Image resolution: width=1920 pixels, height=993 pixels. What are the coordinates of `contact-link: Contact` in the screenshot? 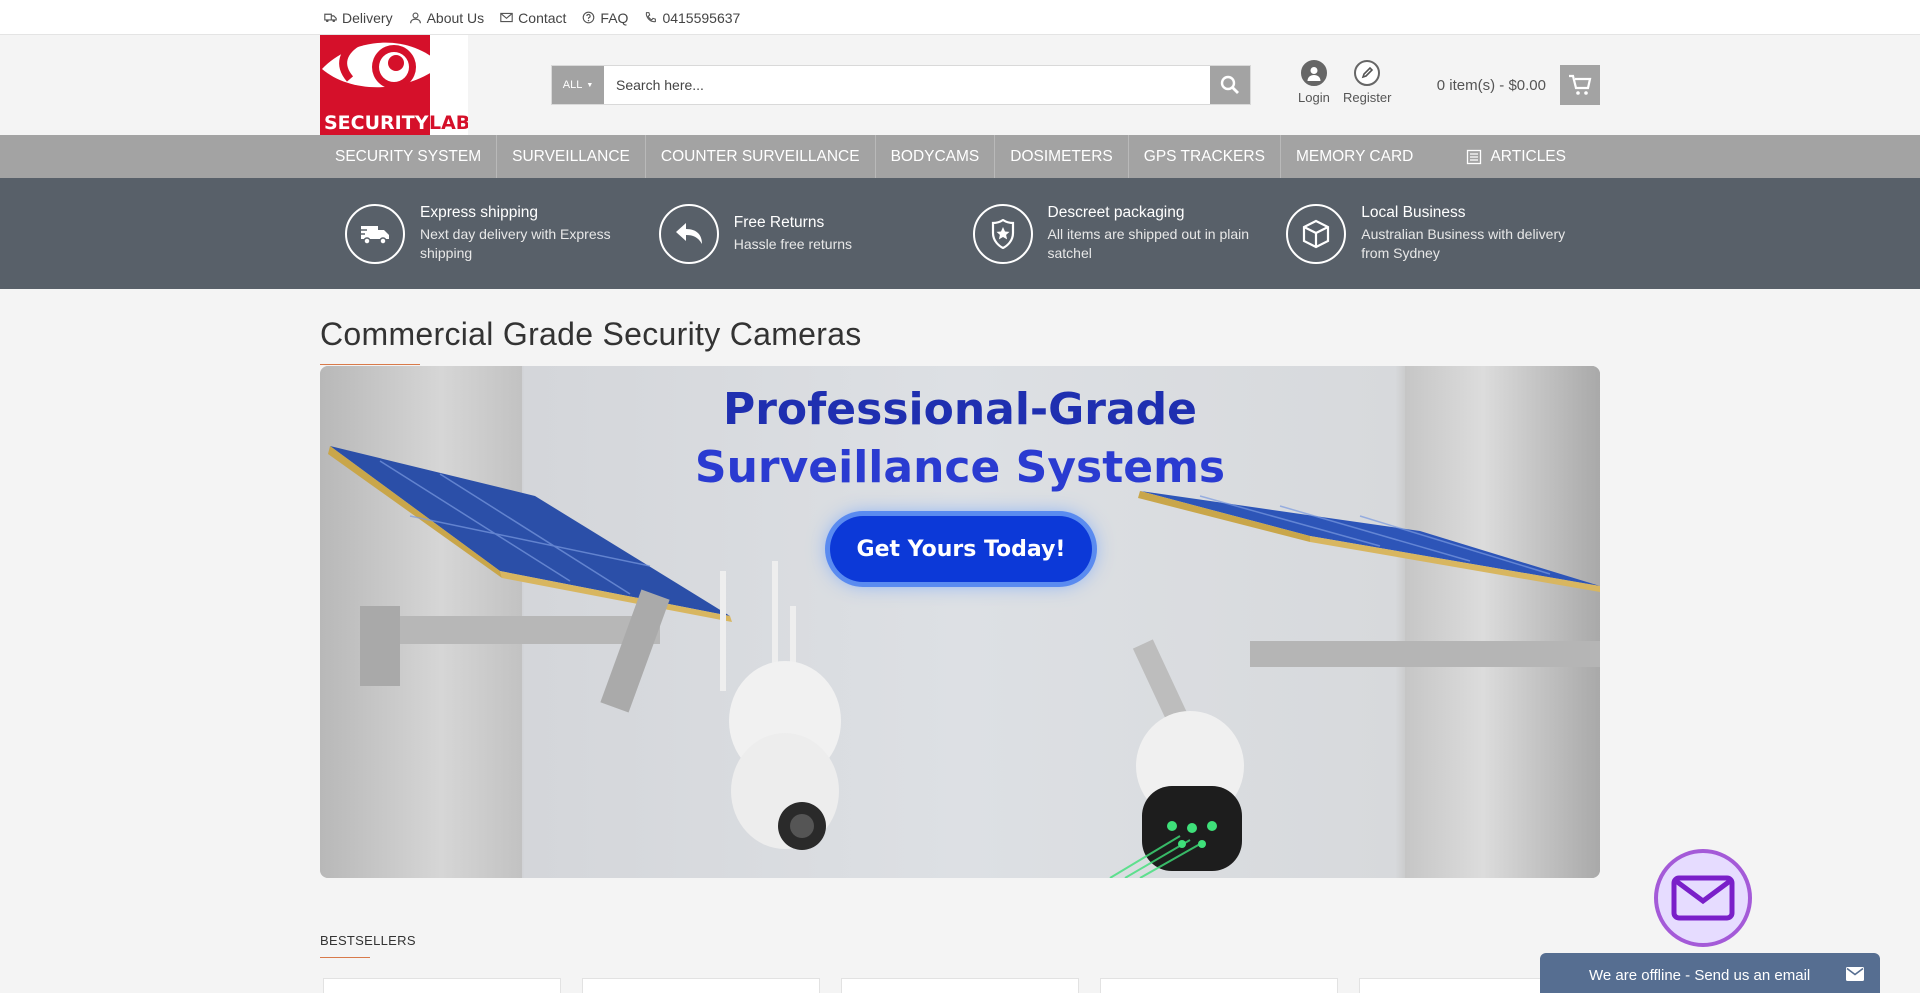 It's located at (533, 18).